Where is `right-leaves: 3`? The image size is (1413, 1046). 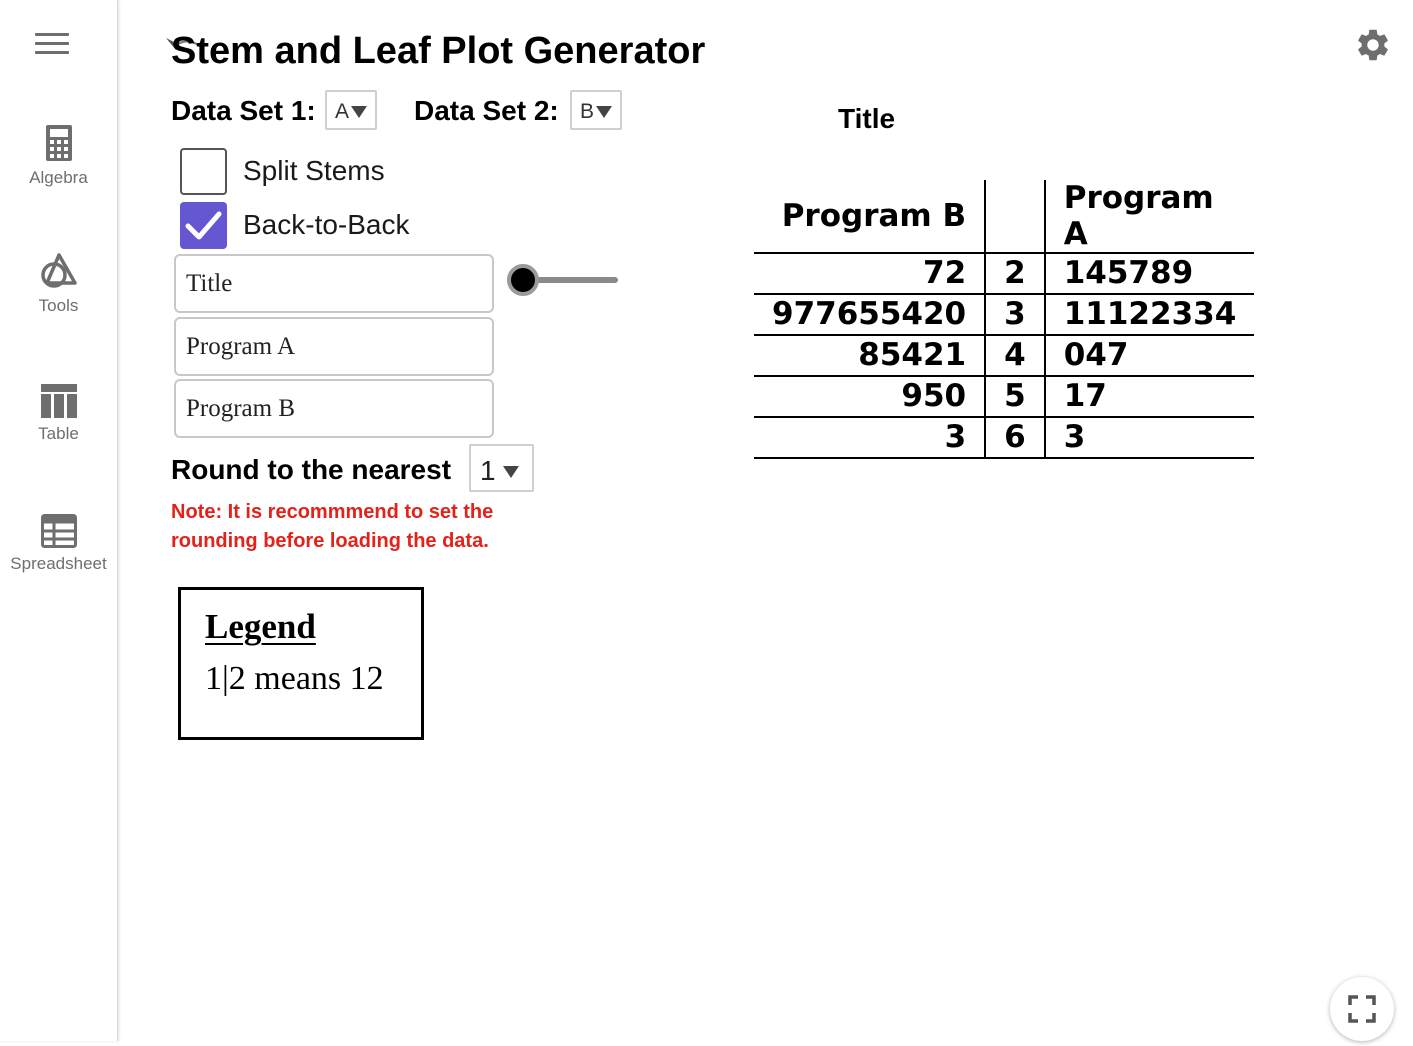 right-leaves: 3 is located at coordinates (1149, 438).